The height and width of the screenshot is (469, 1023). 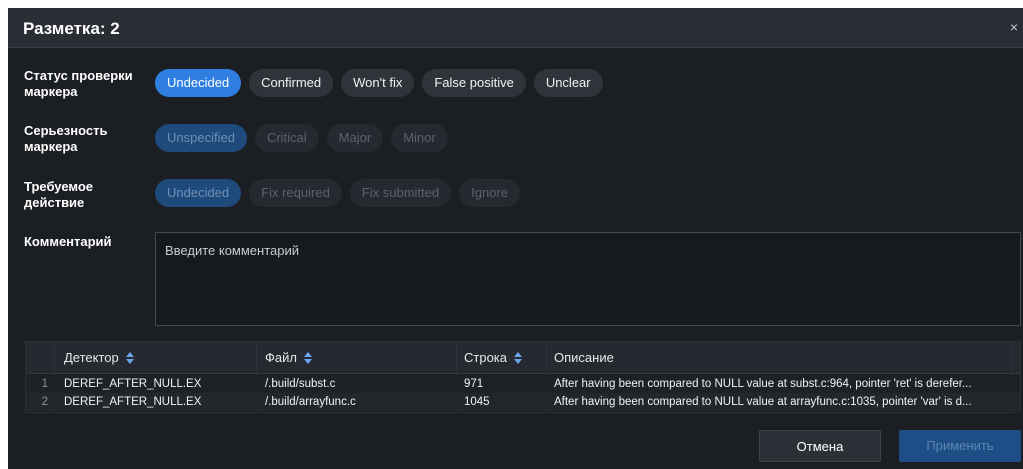 What do you see at coordinates (198, 83) in the screenshot?
I see `status-option-undecided: Undecided` at bounding box center [198, 83].